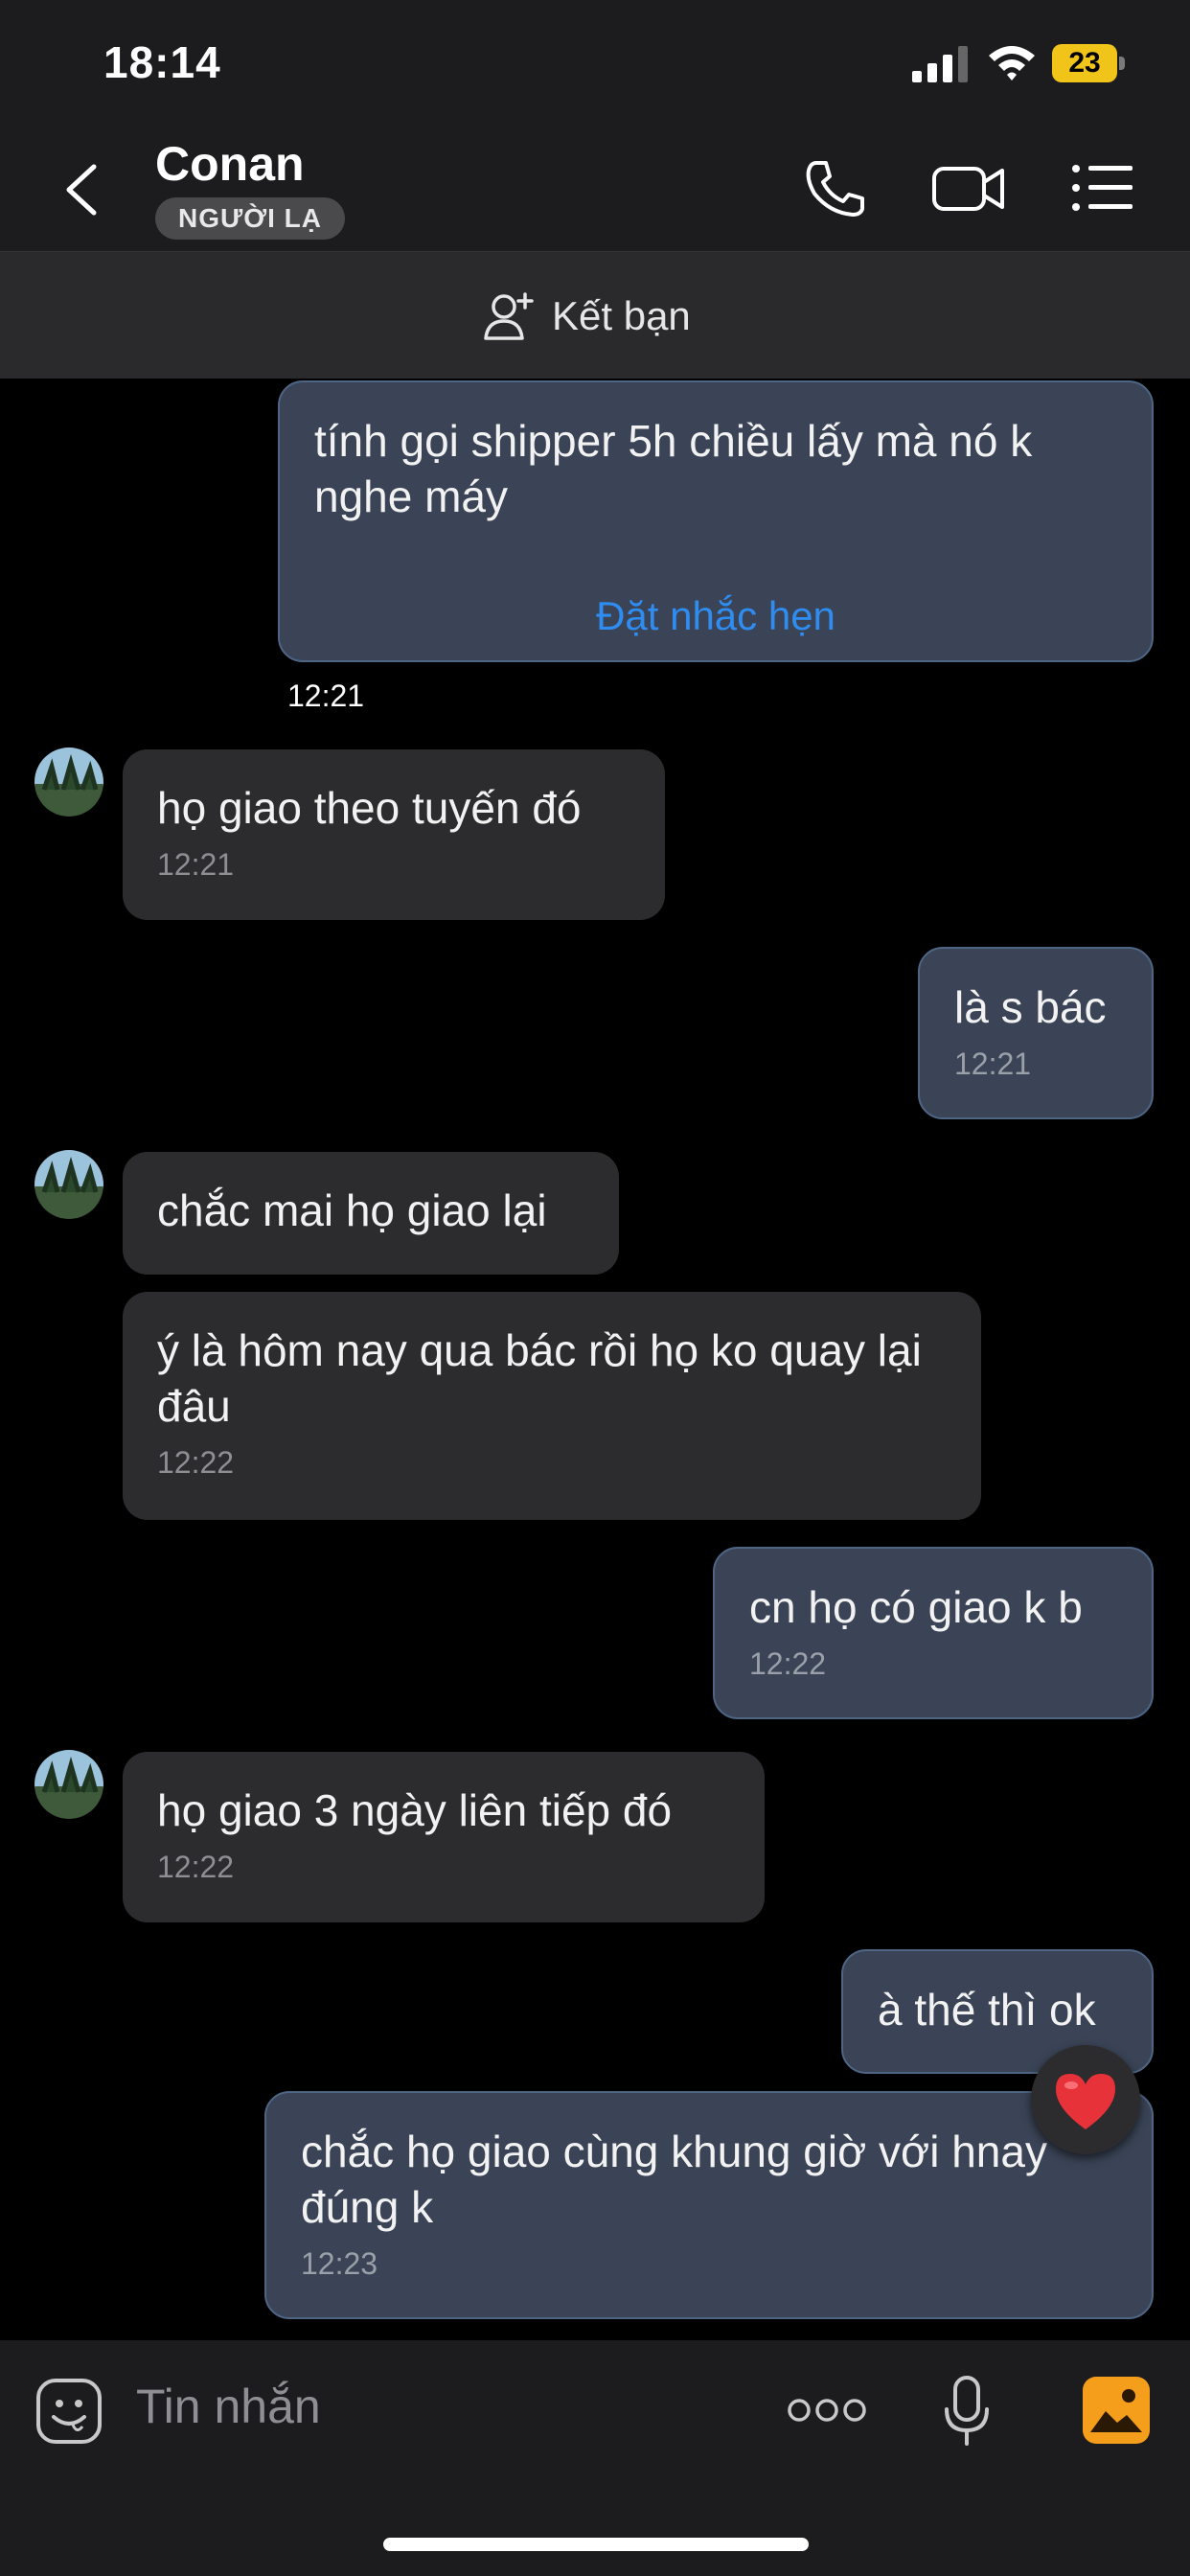 The image size is (1190, 2576). What do you see at coordinates (162, 62) in the screenshot?
I see `status-time: 18:14` at bounding box center [162, 62].